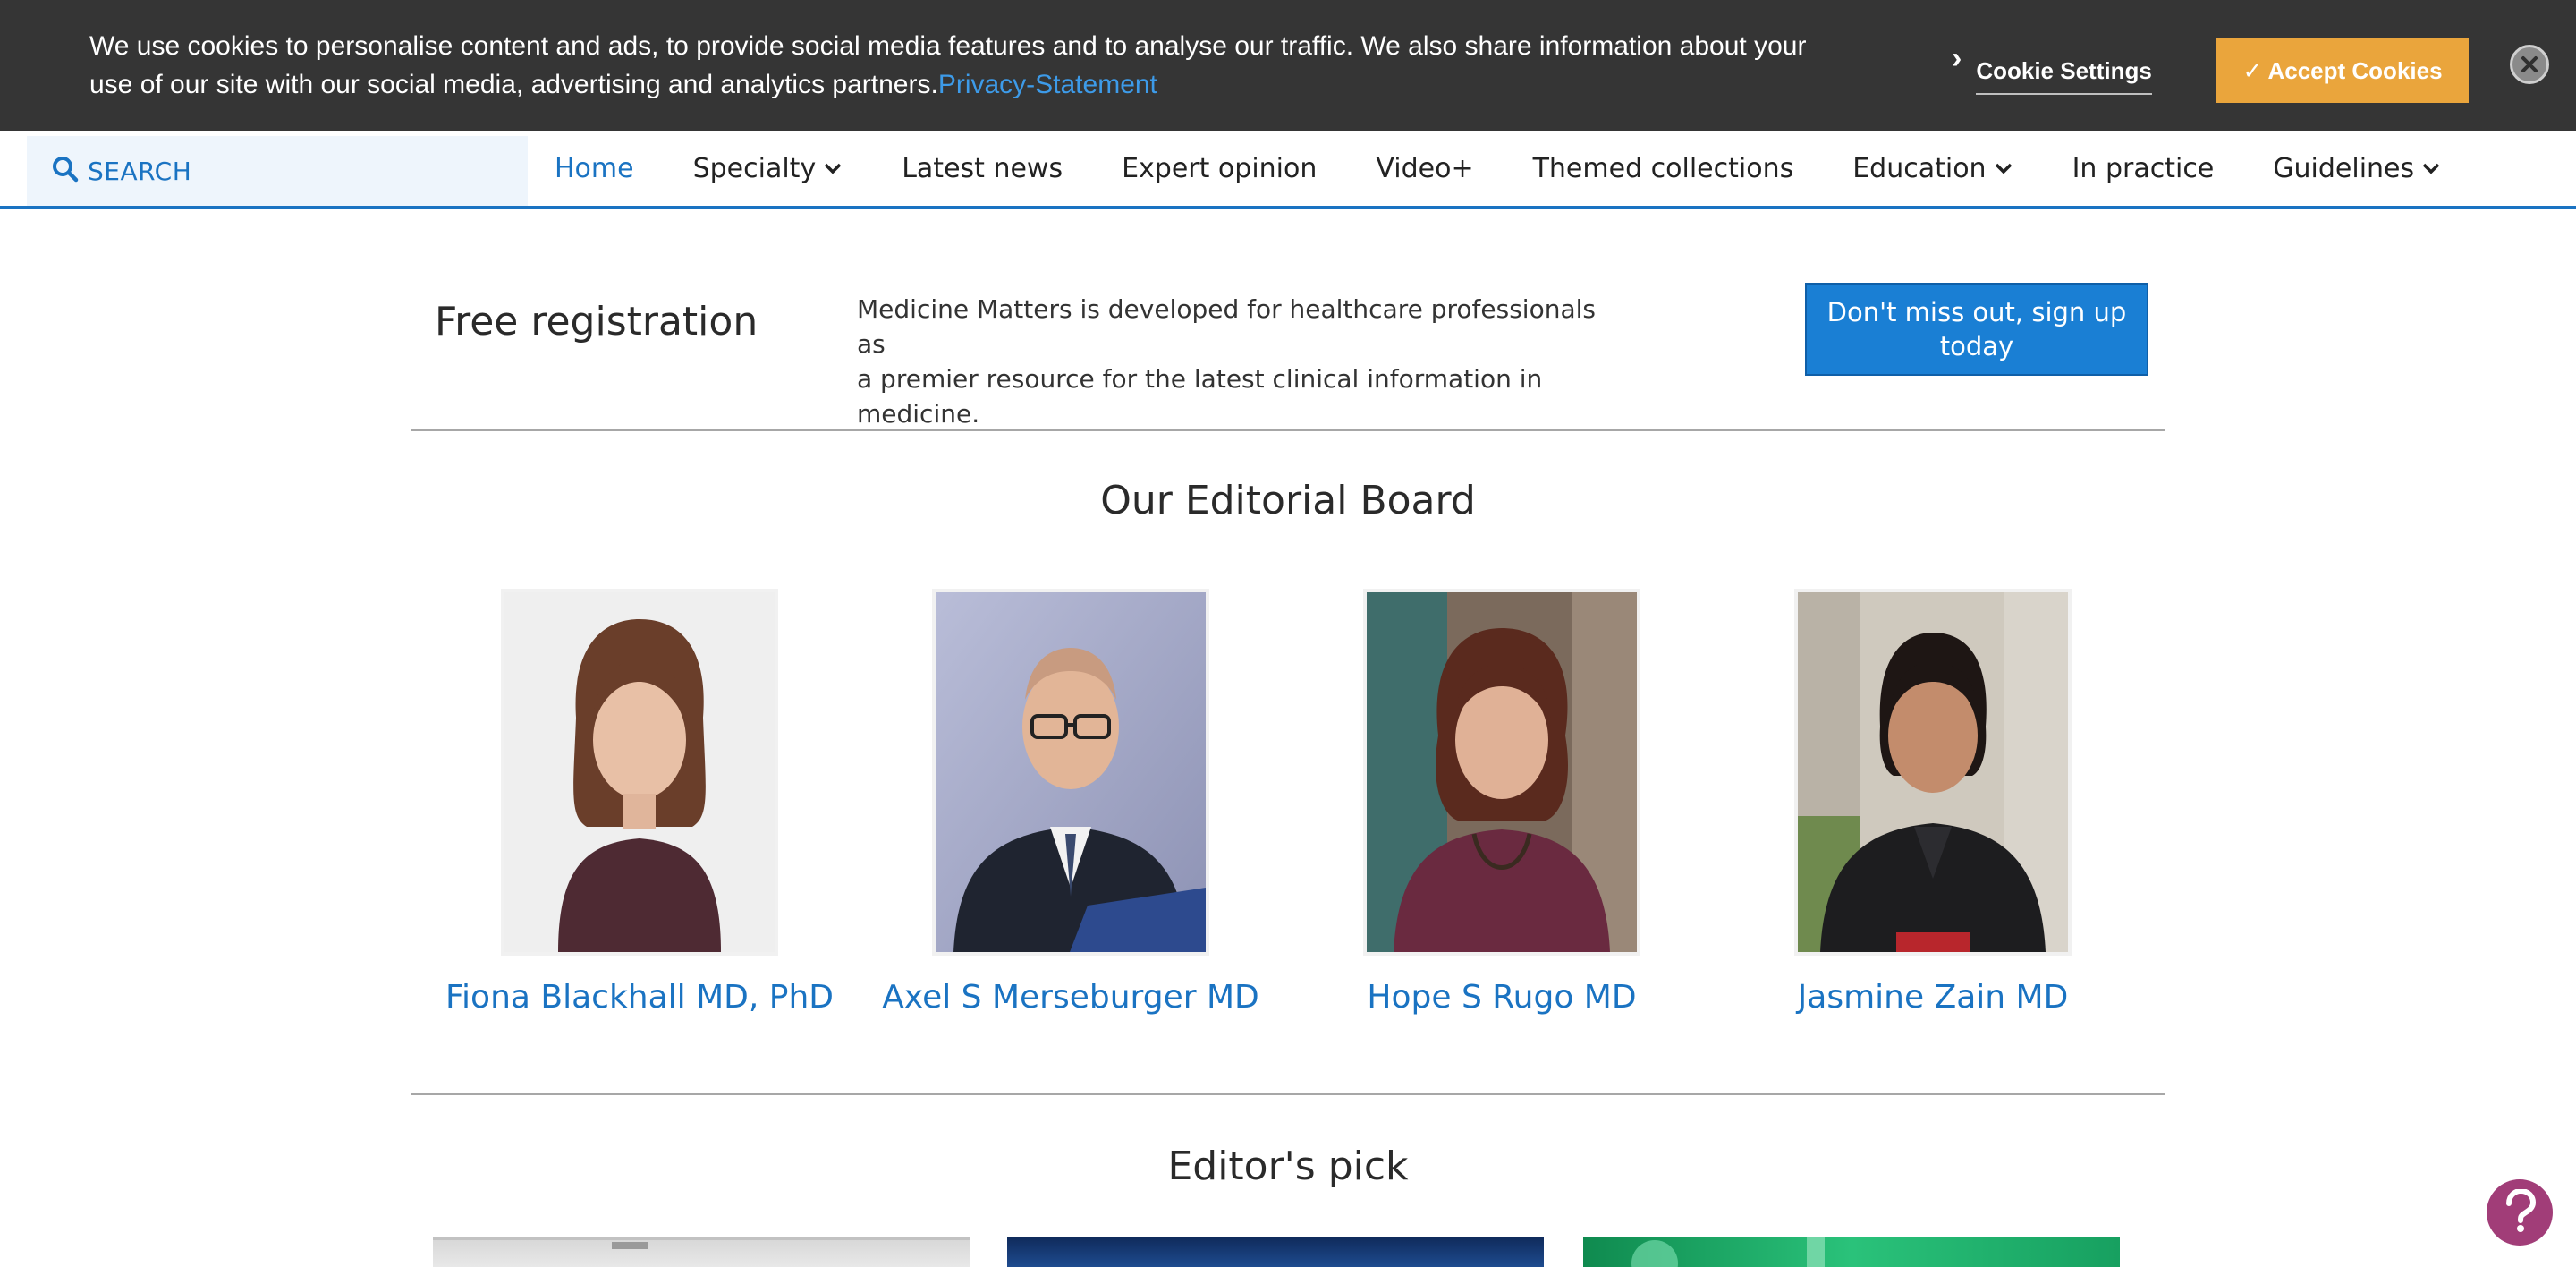 This screenshot has width=2576, height=1267. I want to click on accept-cookies-button: ✓ Accept Cookies, so click(2342, 71).